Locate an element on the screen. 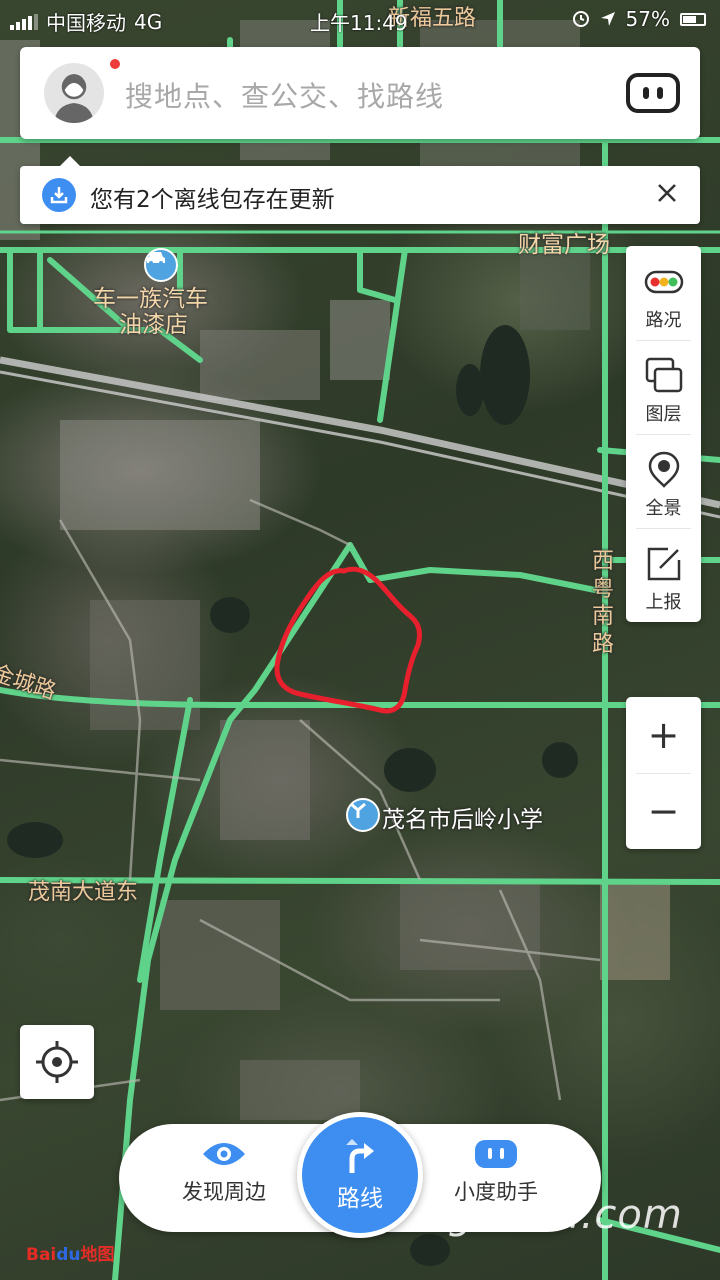 The width and height of the screenshot is (720, 1280). discover-label: 发现周边 is located at coordinates (224, 1192).